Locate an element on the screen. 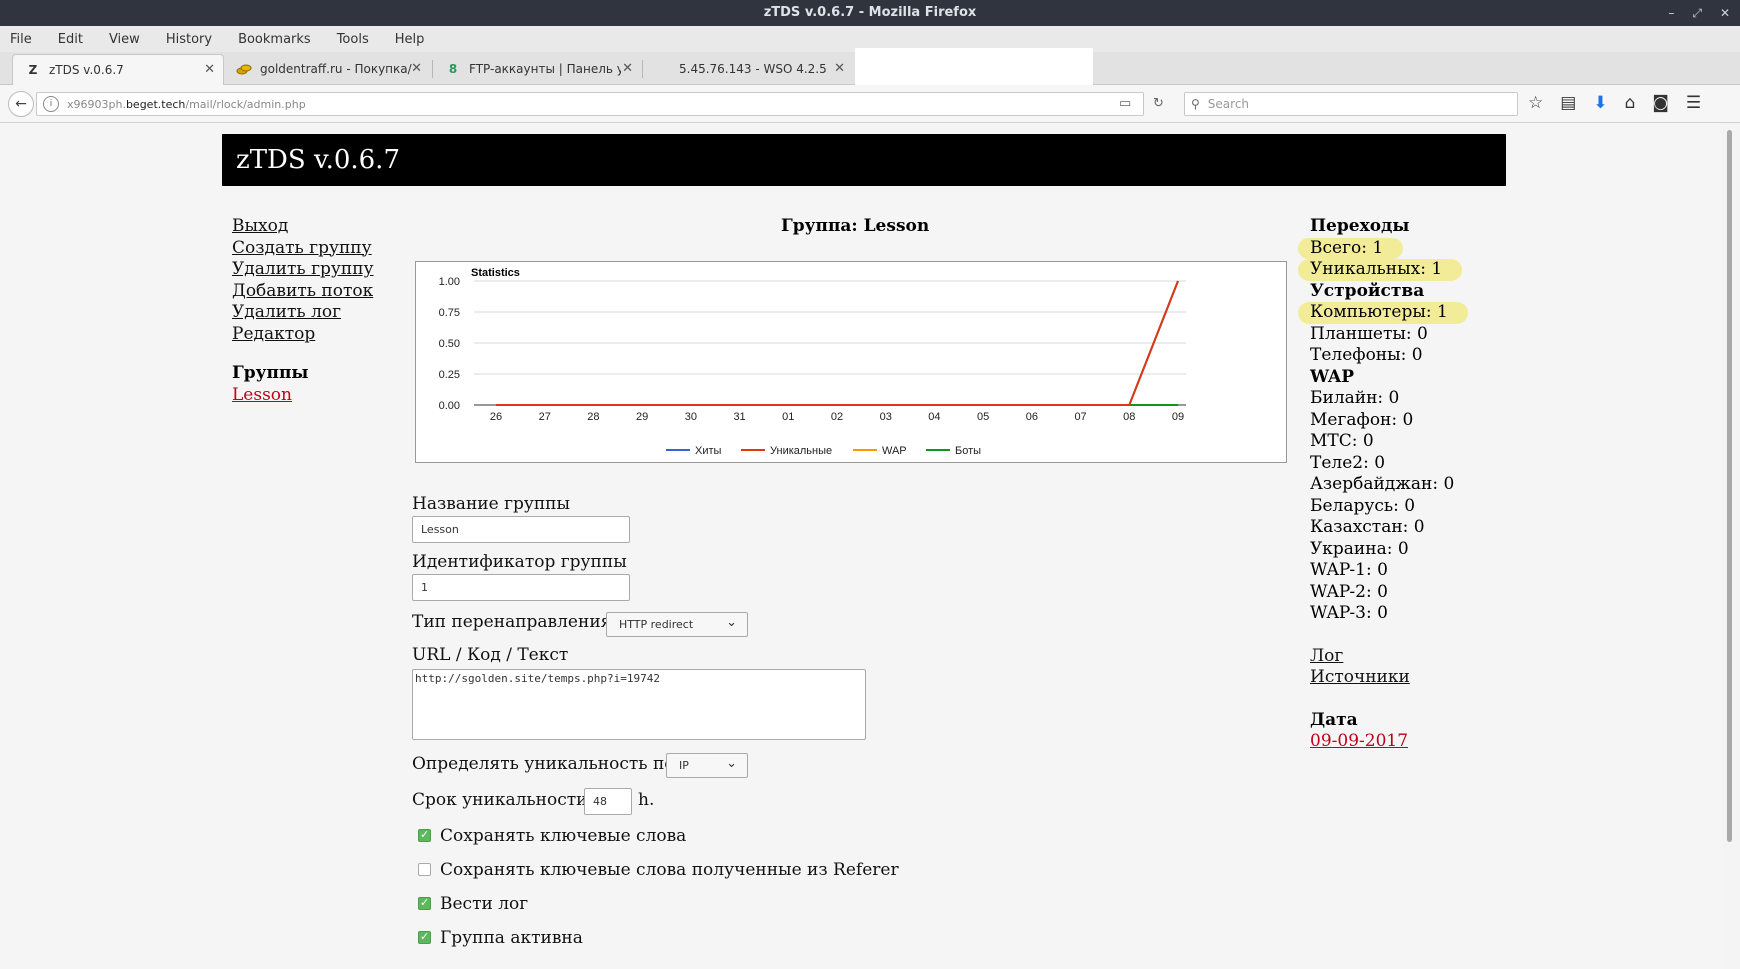 This screenshot has width=1740, height=969. info-icon: i is located at coordinates (51, 104).